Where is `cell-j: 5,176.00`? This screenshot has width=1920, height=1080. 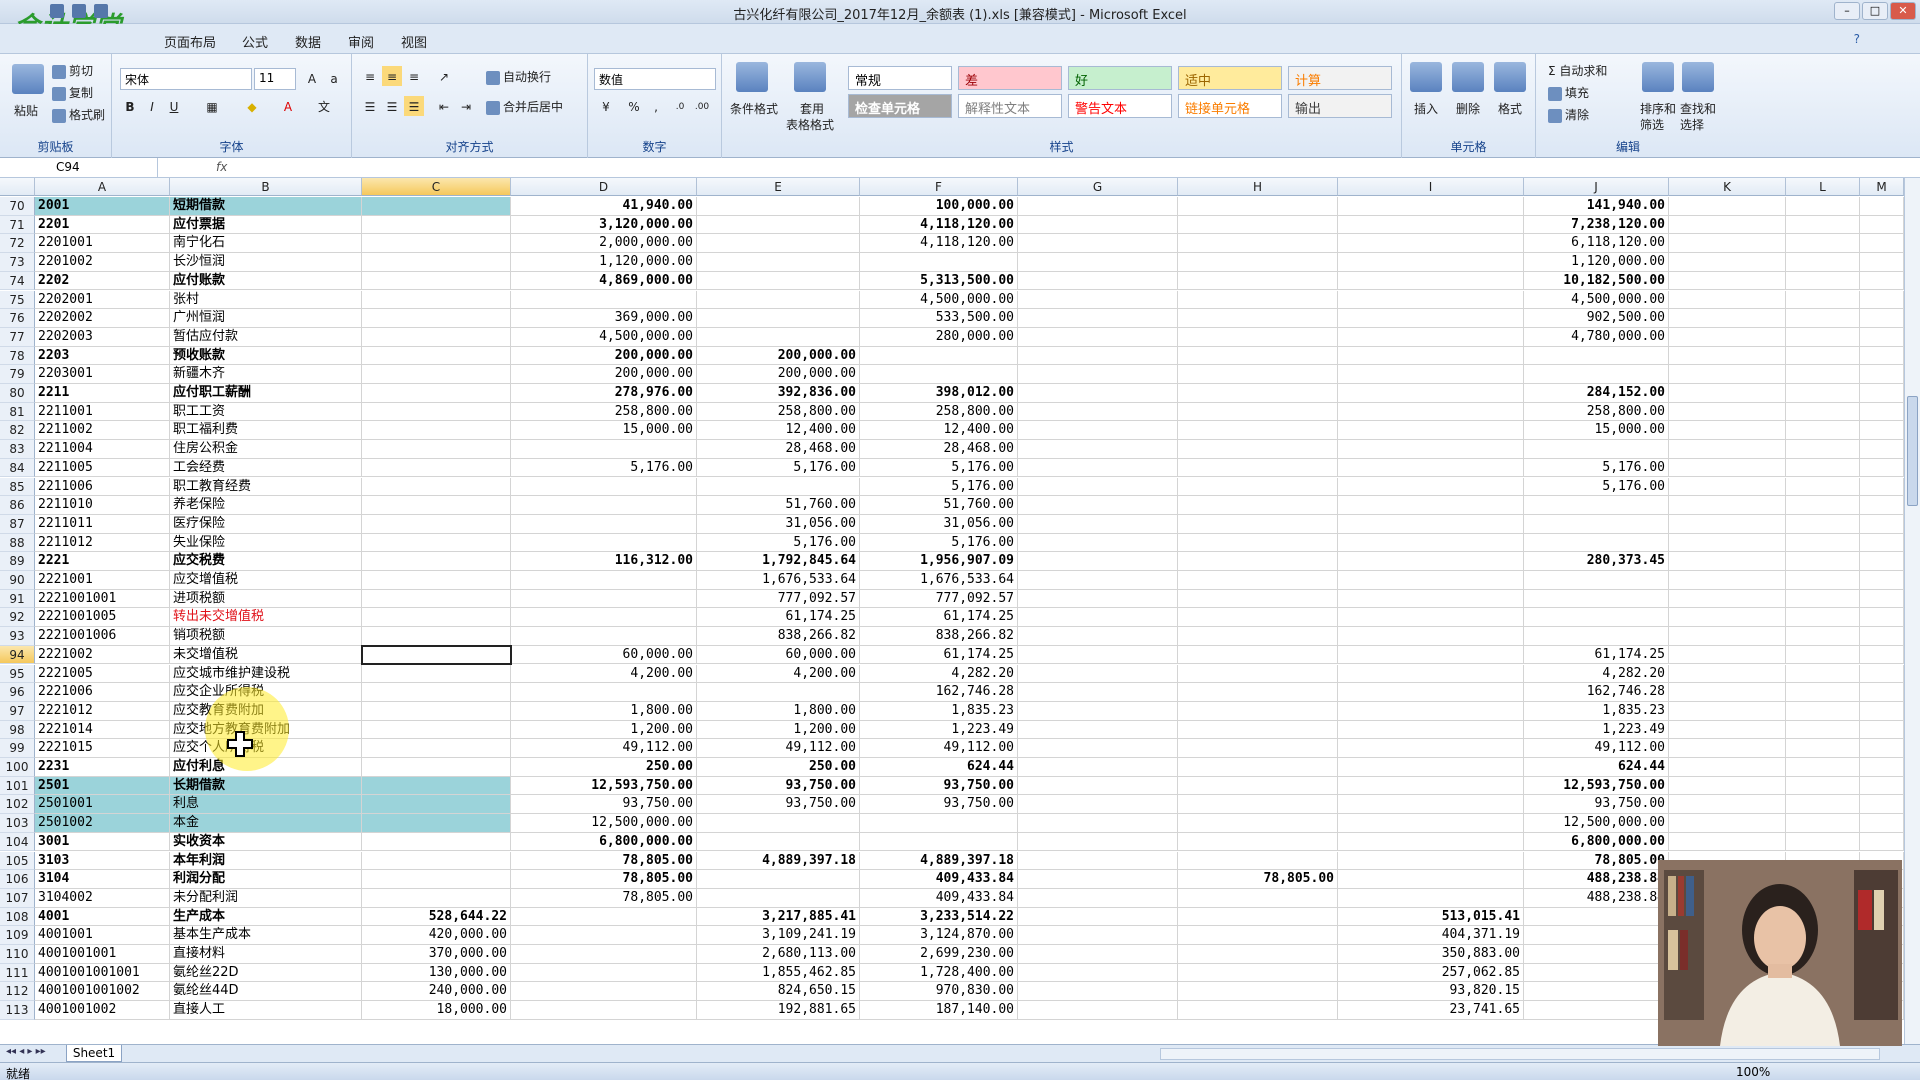
cell-j: 5,176.00 is located at coordinates (1596, 487).